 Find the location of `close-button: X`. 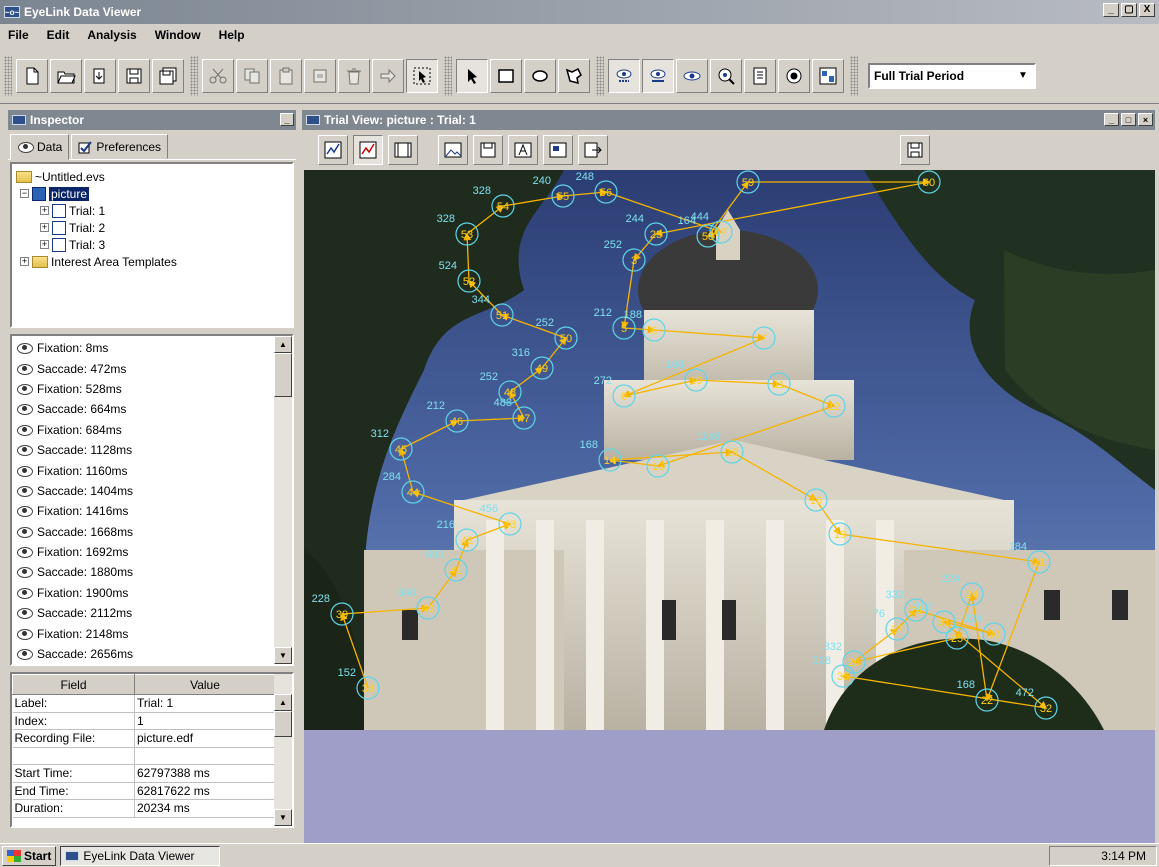

close-button: X is located at coordinates (1147, 10).